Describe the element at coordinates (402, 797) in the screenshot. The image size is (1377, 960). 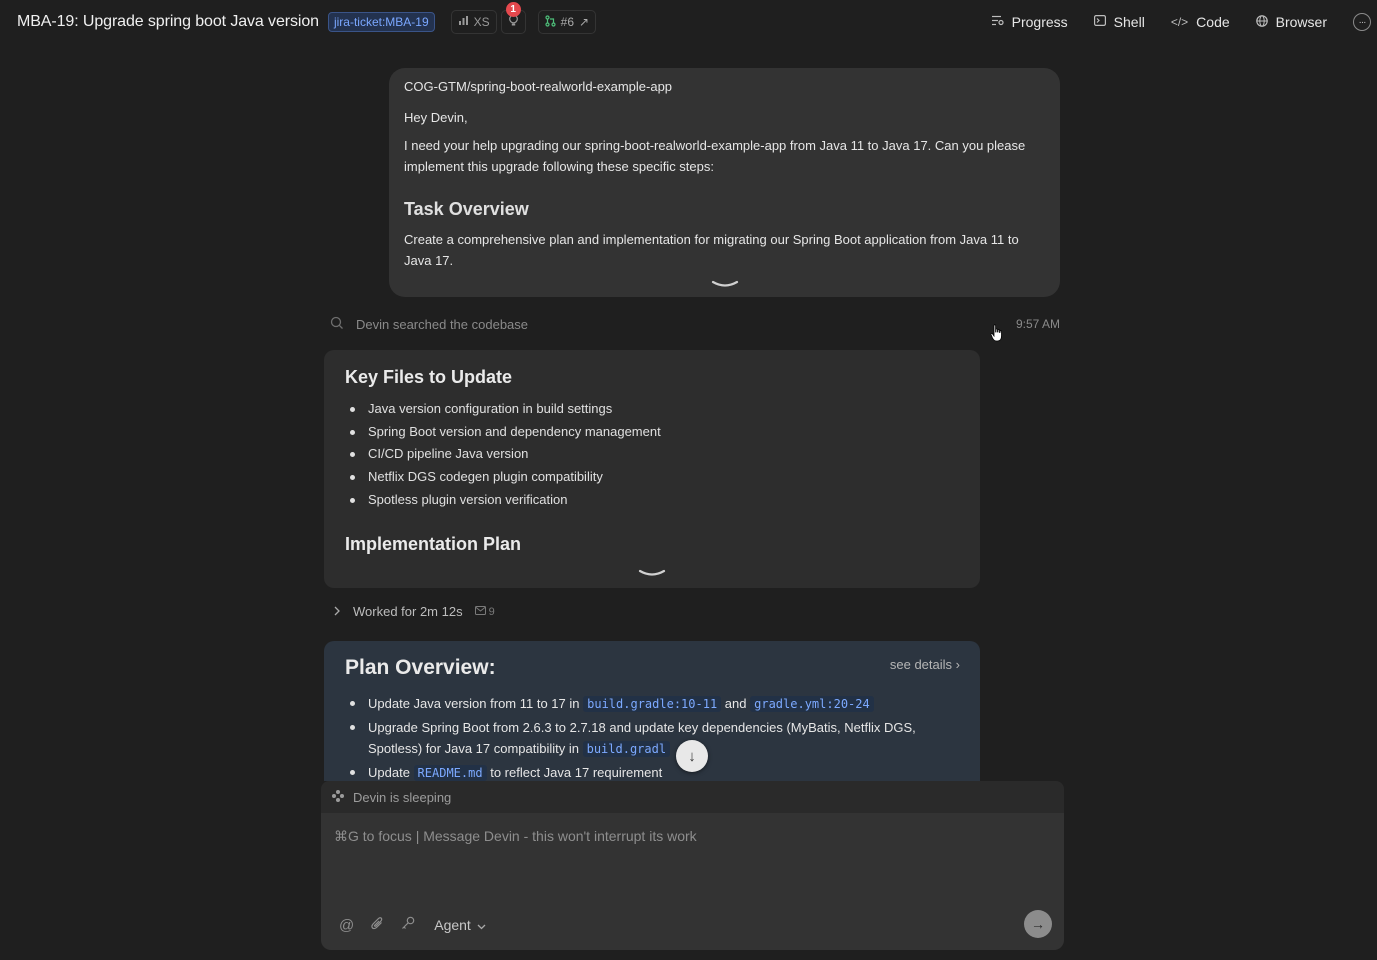
I see `agent-status-text: Devin is sleeping` at that location.